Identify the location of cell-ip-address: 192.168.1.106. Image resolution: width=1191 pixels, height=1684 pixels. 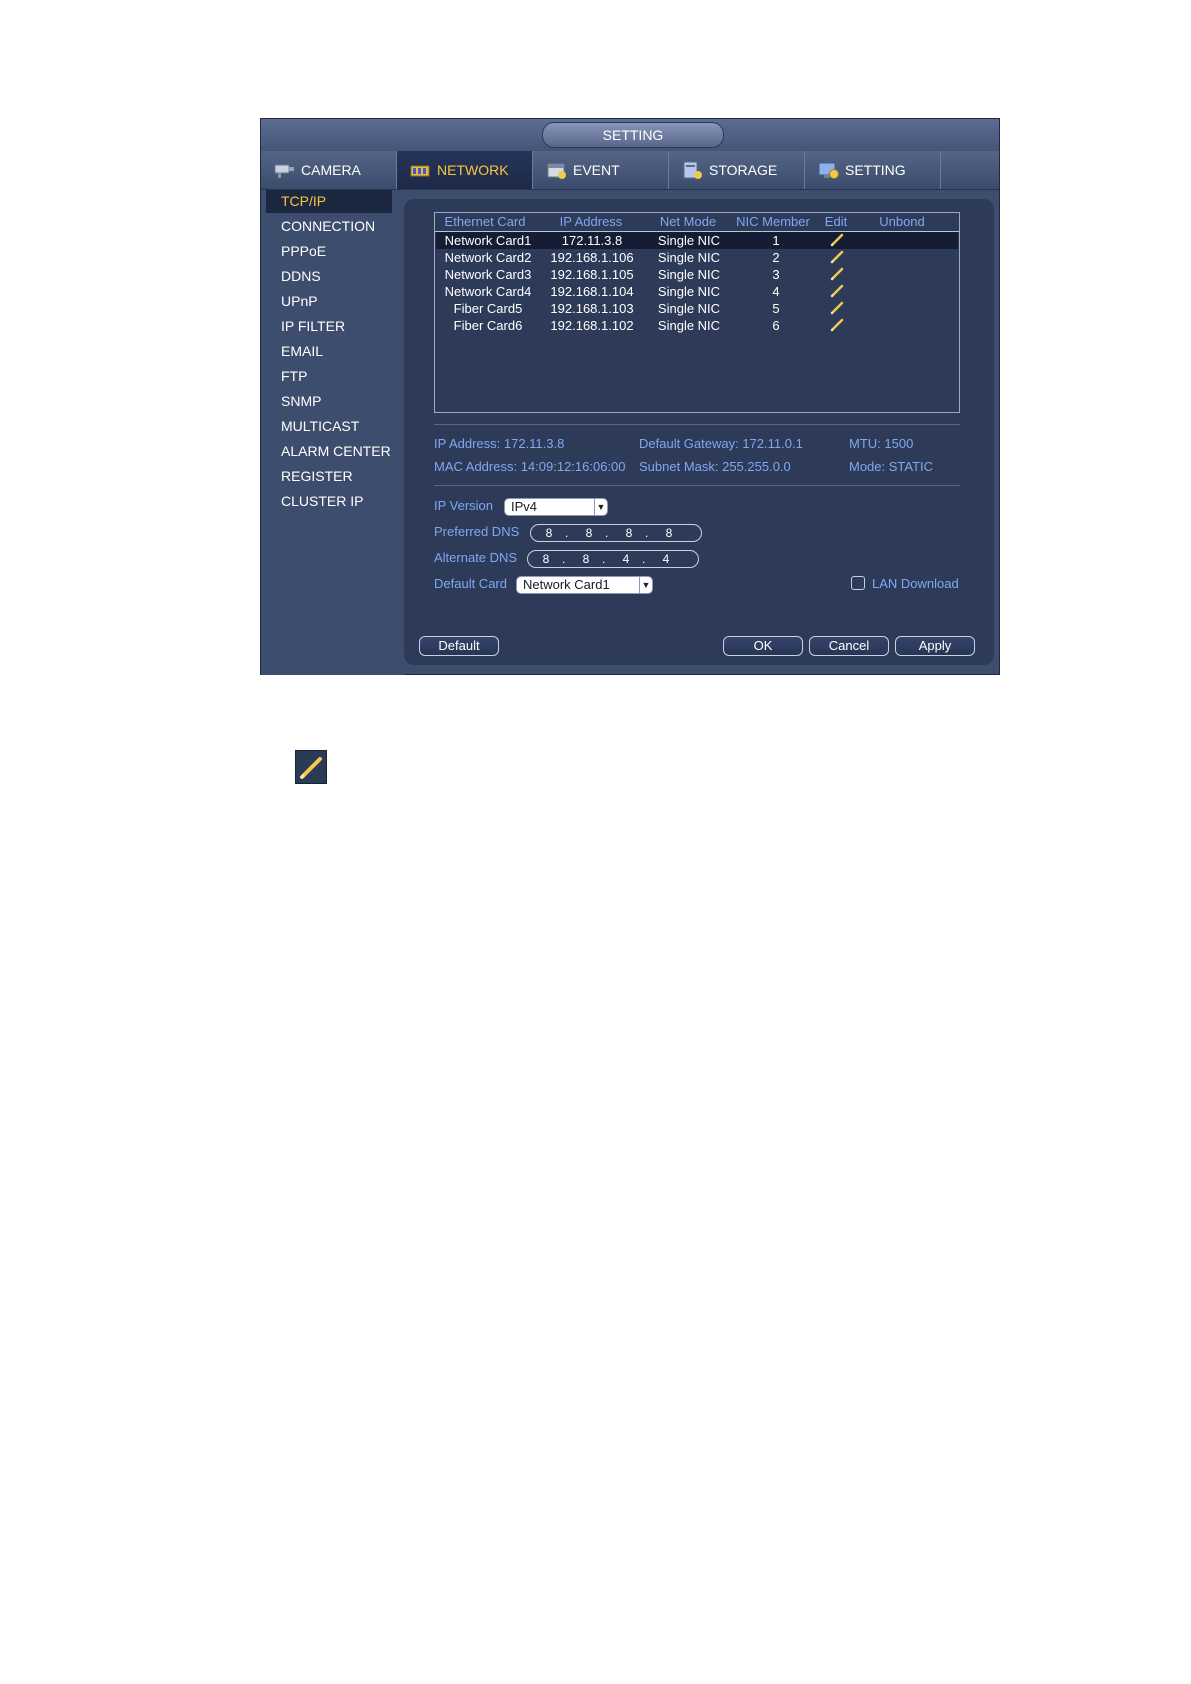
(592, 257).